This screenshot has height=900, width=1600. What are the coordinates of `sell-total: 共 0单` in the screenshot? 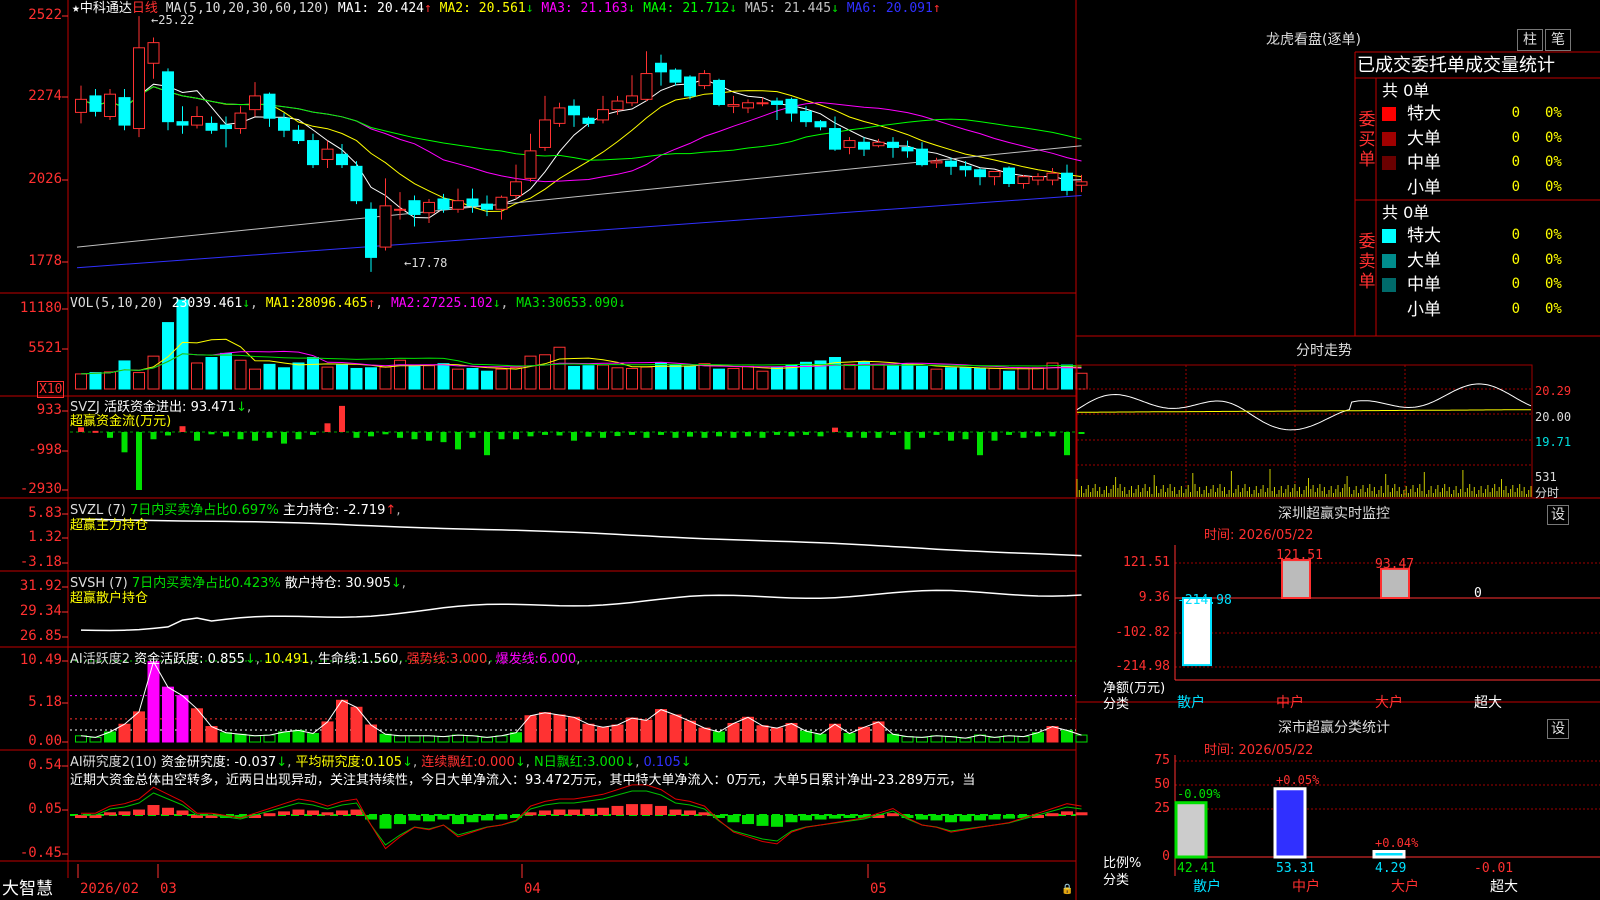 It's located at (1406, 212).